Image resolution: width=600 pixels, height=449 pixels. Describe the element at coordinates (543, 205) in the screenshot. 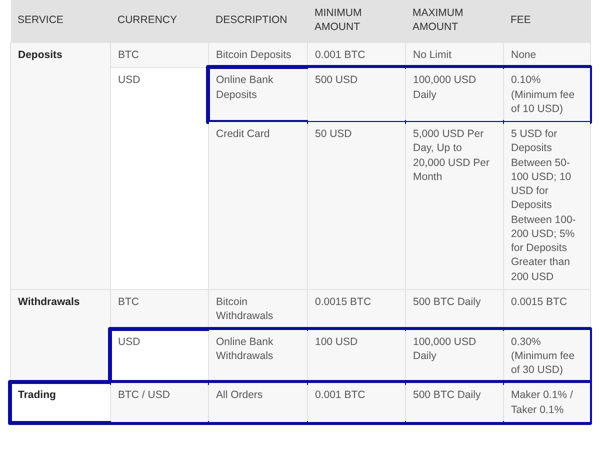

I see `table-cell: 5 USD for Deposits Between 50-100 USD; 10 USD for Deposits Between 100-200 USD; 5% for Deposits Greater than 200 USD` at that location.